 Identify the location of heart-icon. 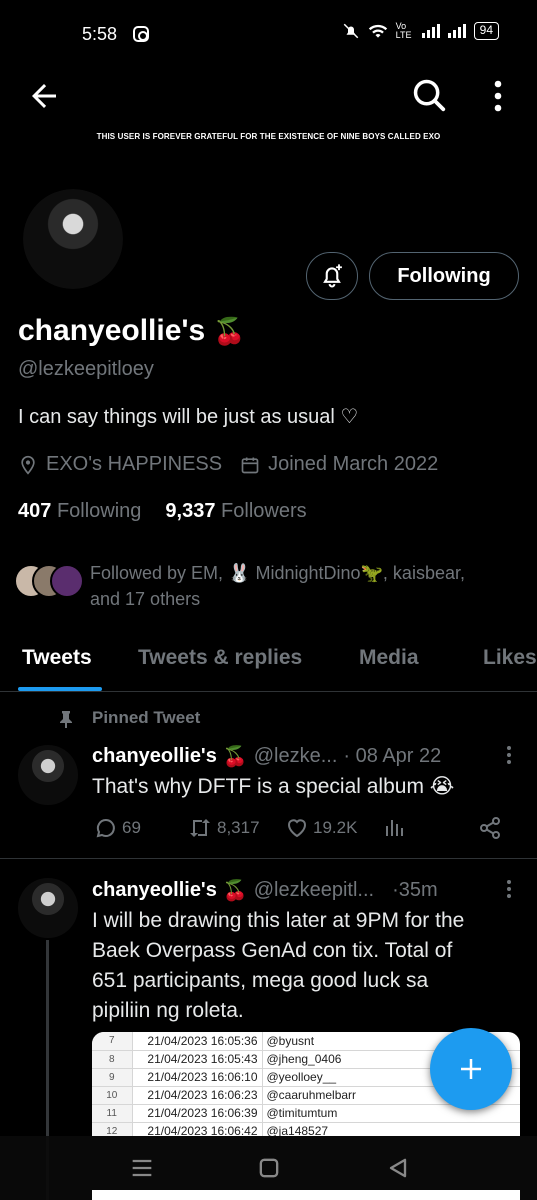
(297, 828).